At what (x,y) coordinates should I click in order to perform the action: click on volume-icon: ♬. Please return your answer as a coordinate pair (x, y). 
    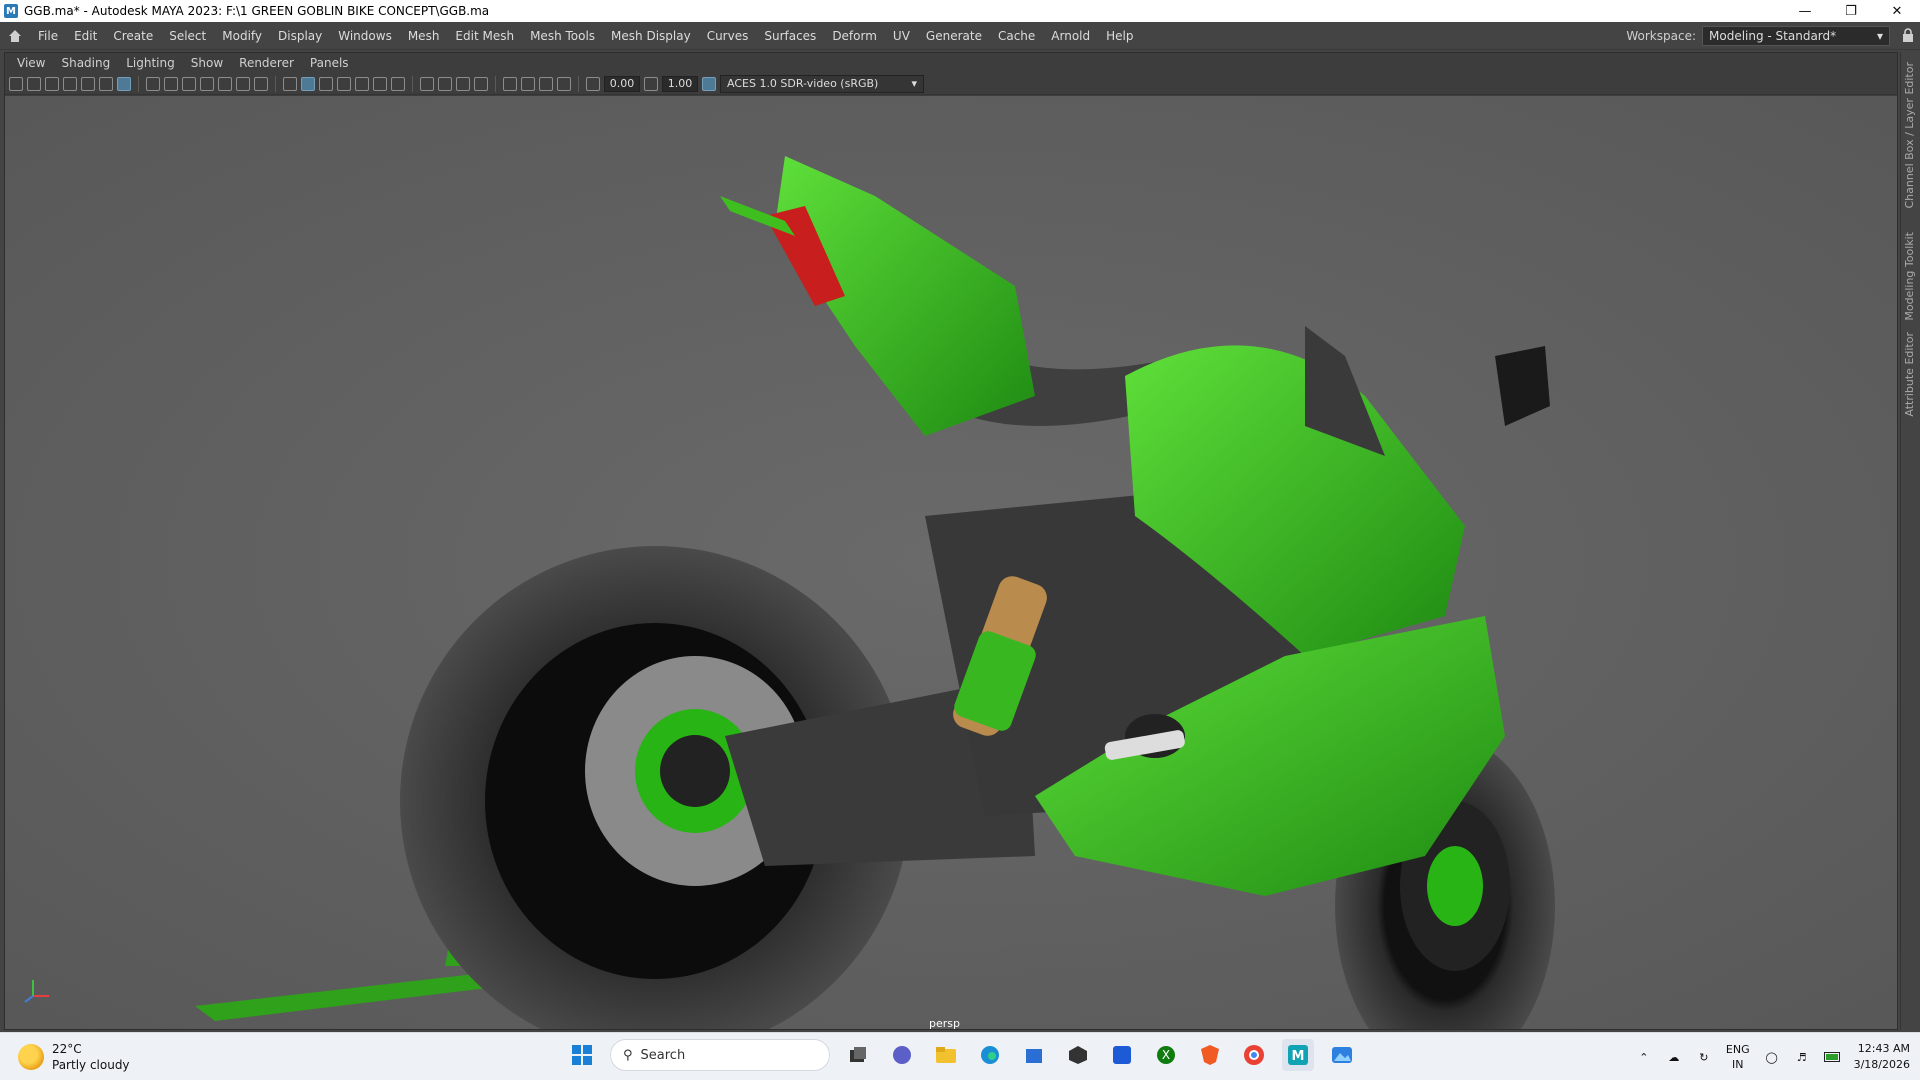
    Looking at the image, I should click on (1802, 1057).